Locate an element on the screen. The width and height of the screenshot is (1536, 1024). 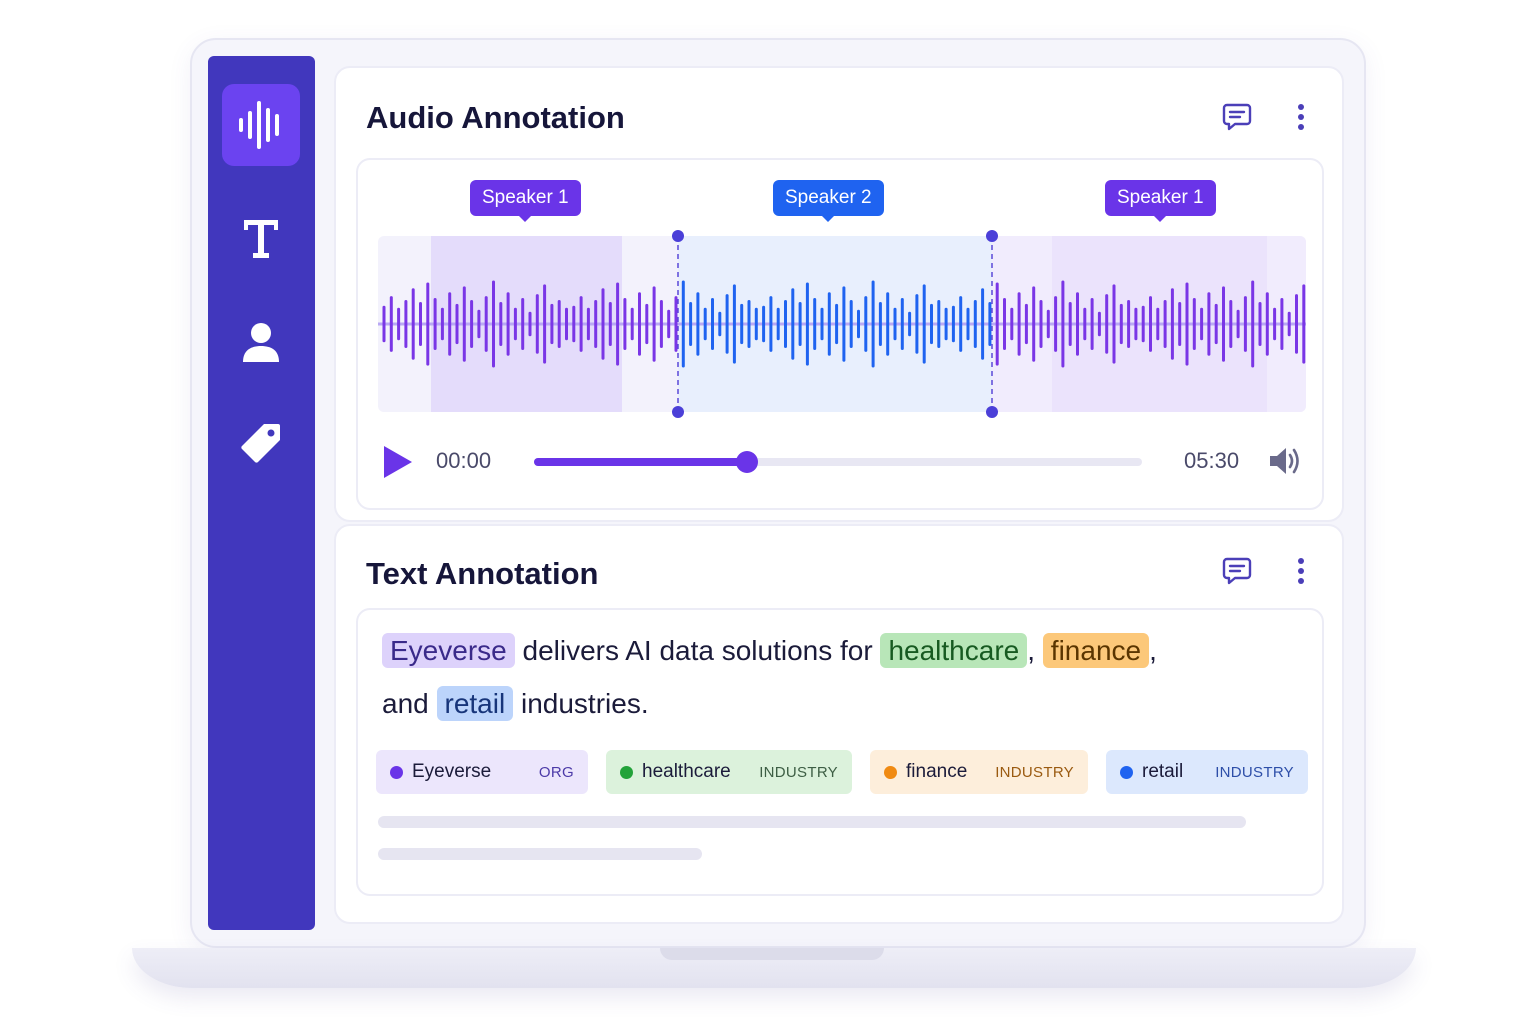
text-icon is located at coordinates (261, 239).